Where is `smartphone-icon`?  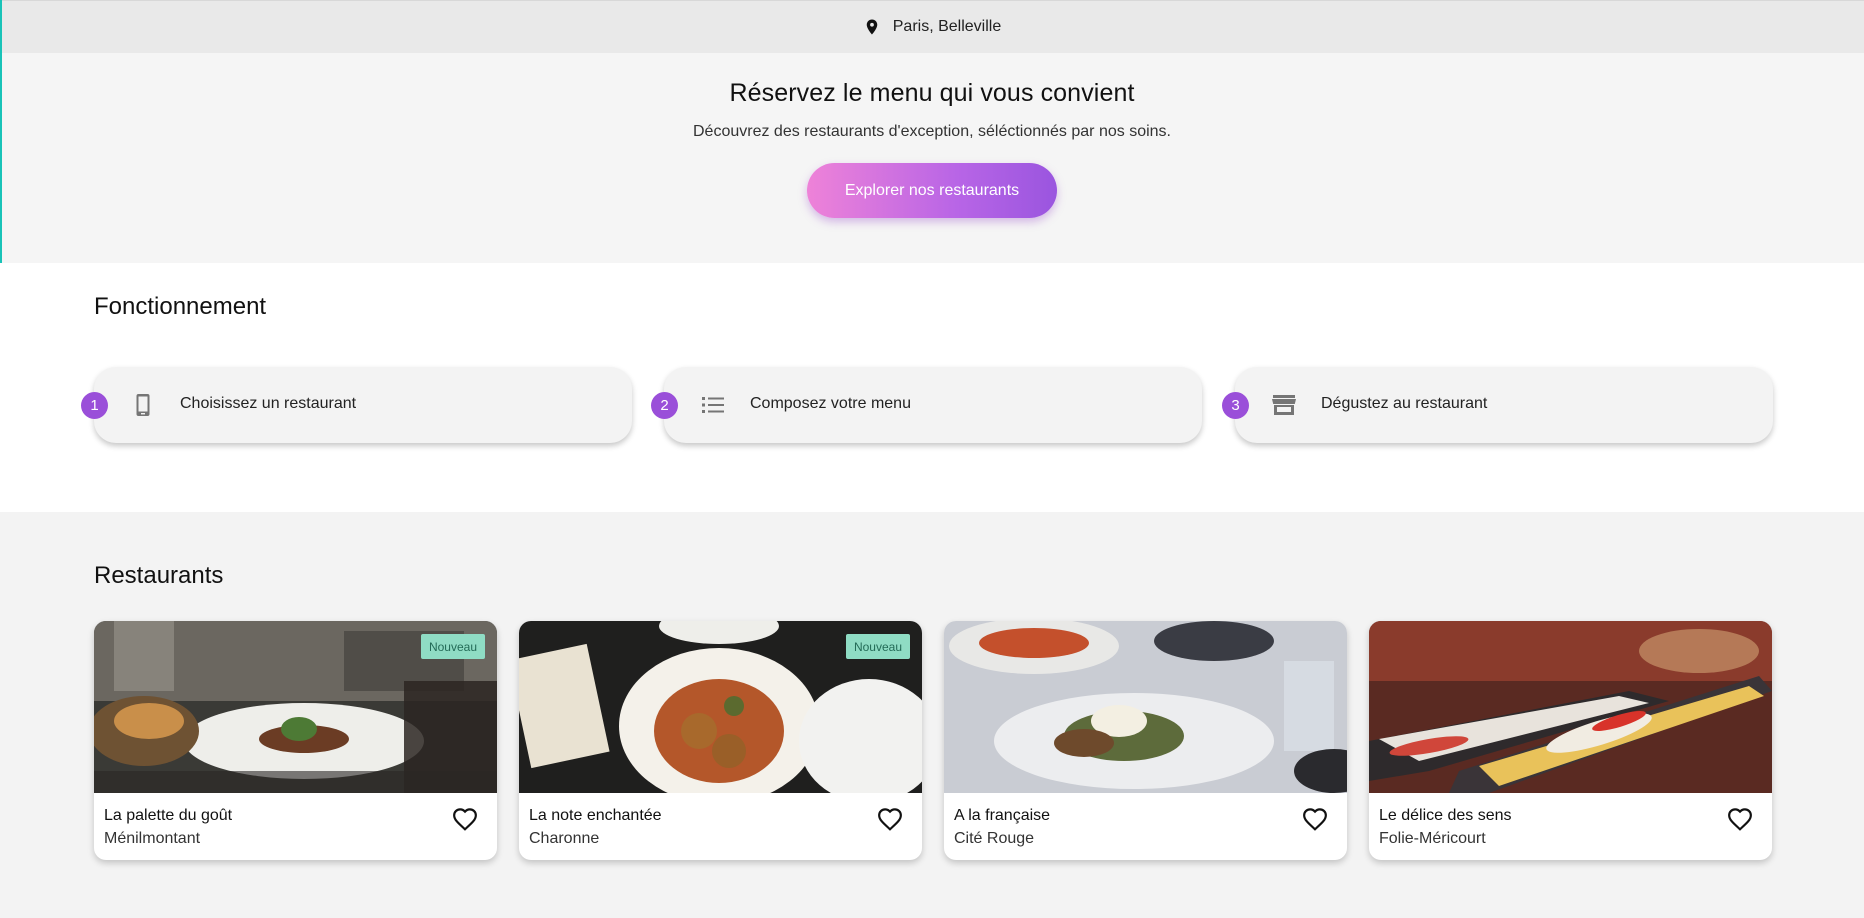 smartphone-icon is located at coordinates (143, 405).